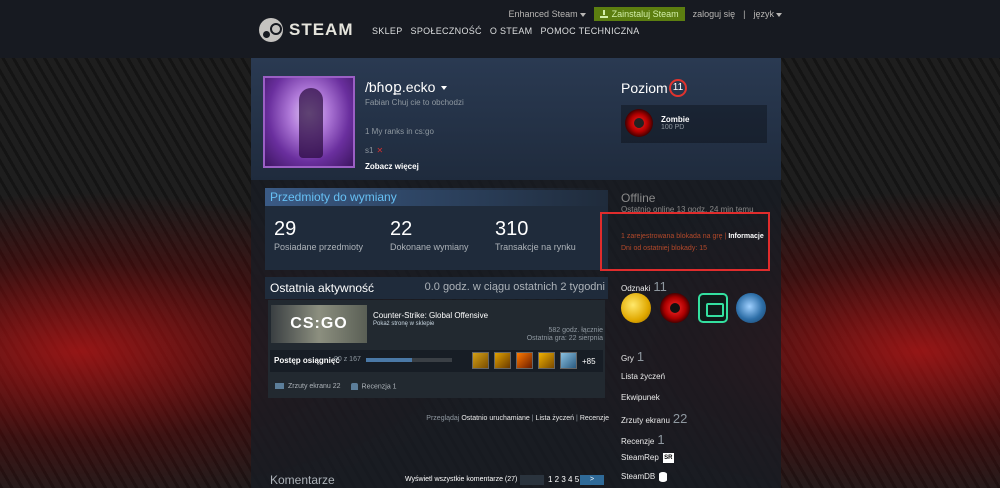 The width and height of the screenshot is (1000, 488). I want to click on nav-support: POMOC TECHNICZNA, so click(589, 31).